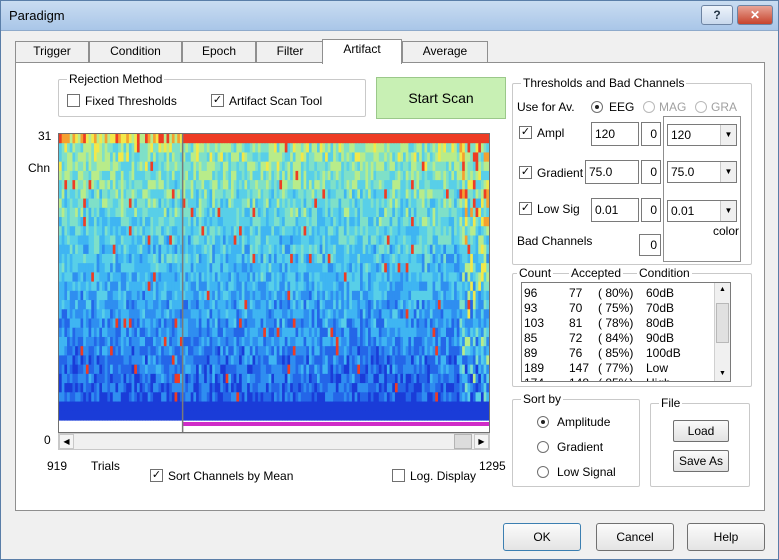 The image size is (779, 560). Describe the element at coordinates (542, 537) in the screenshot. I see `ok-button: OK` at that location.